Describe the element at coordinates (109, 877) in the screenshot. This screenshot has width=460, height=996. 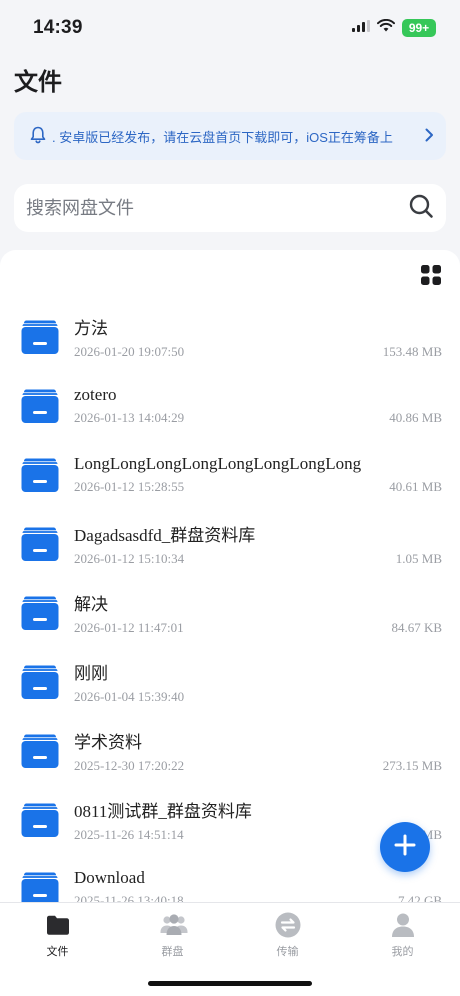
I see `file-name: Download` at that location.